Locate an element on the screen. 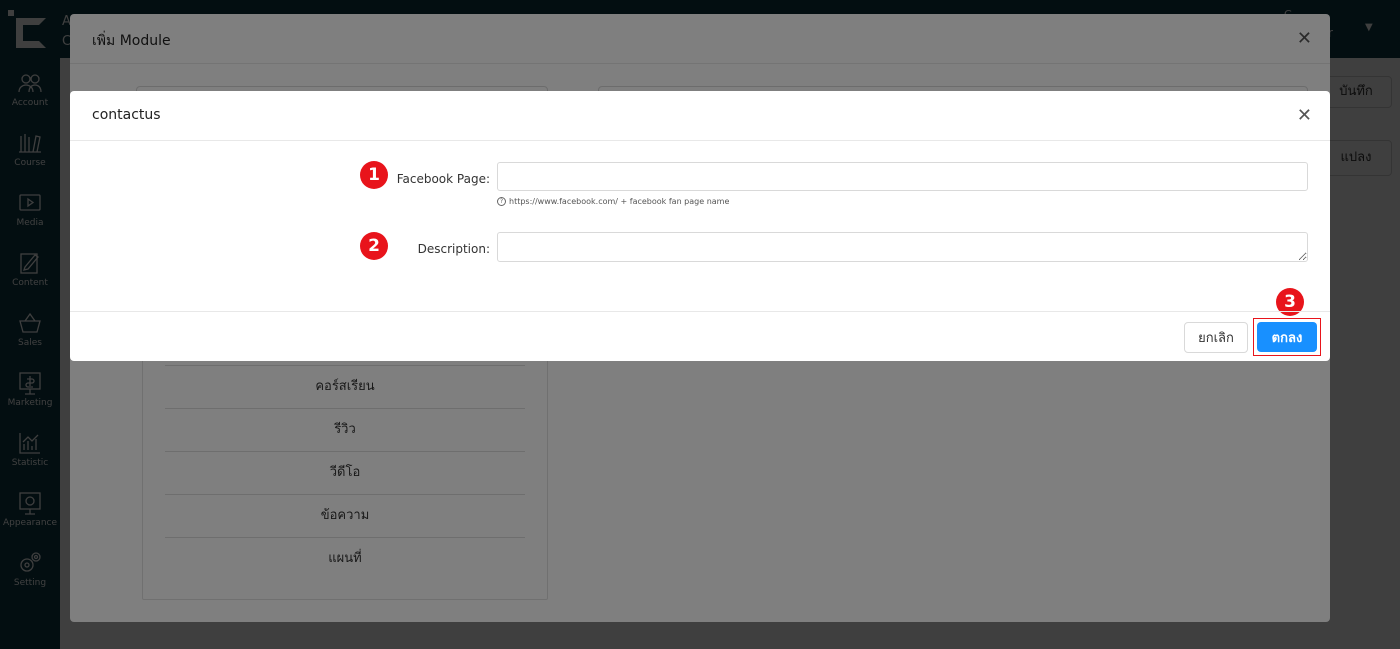 This screenshot has height=649, width=1400. ok-button-highlight: ตกลง is located at coordinates (1287, 337).